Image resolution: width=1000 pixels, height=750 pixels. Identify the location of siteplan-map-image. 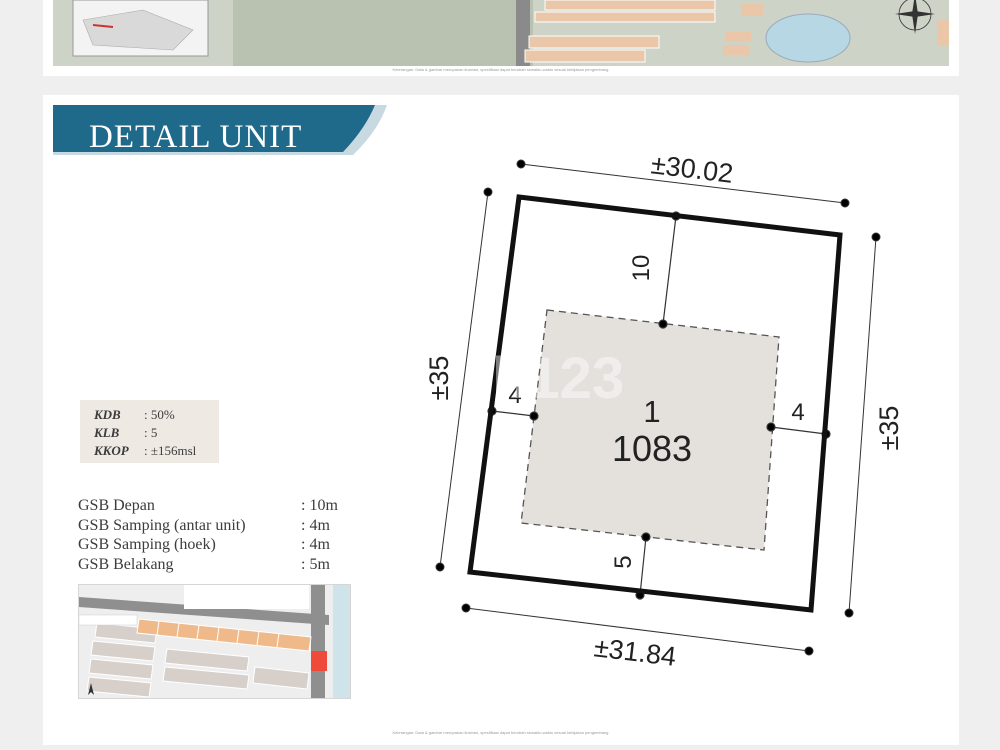
(501, 33).